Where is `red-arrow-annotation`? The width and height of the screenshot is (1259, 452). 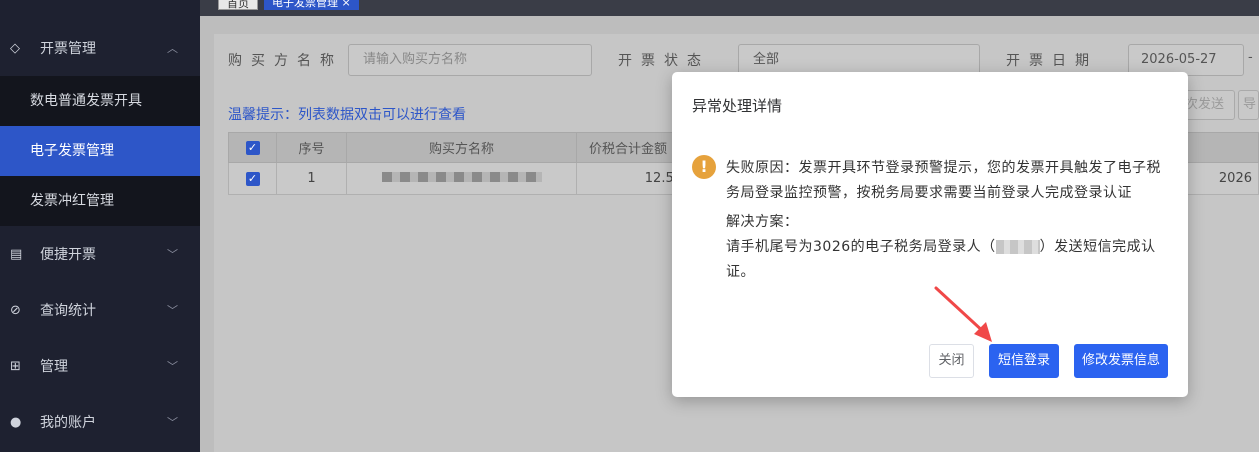
red-arrow-annotation is located at coordinates (963, 314).